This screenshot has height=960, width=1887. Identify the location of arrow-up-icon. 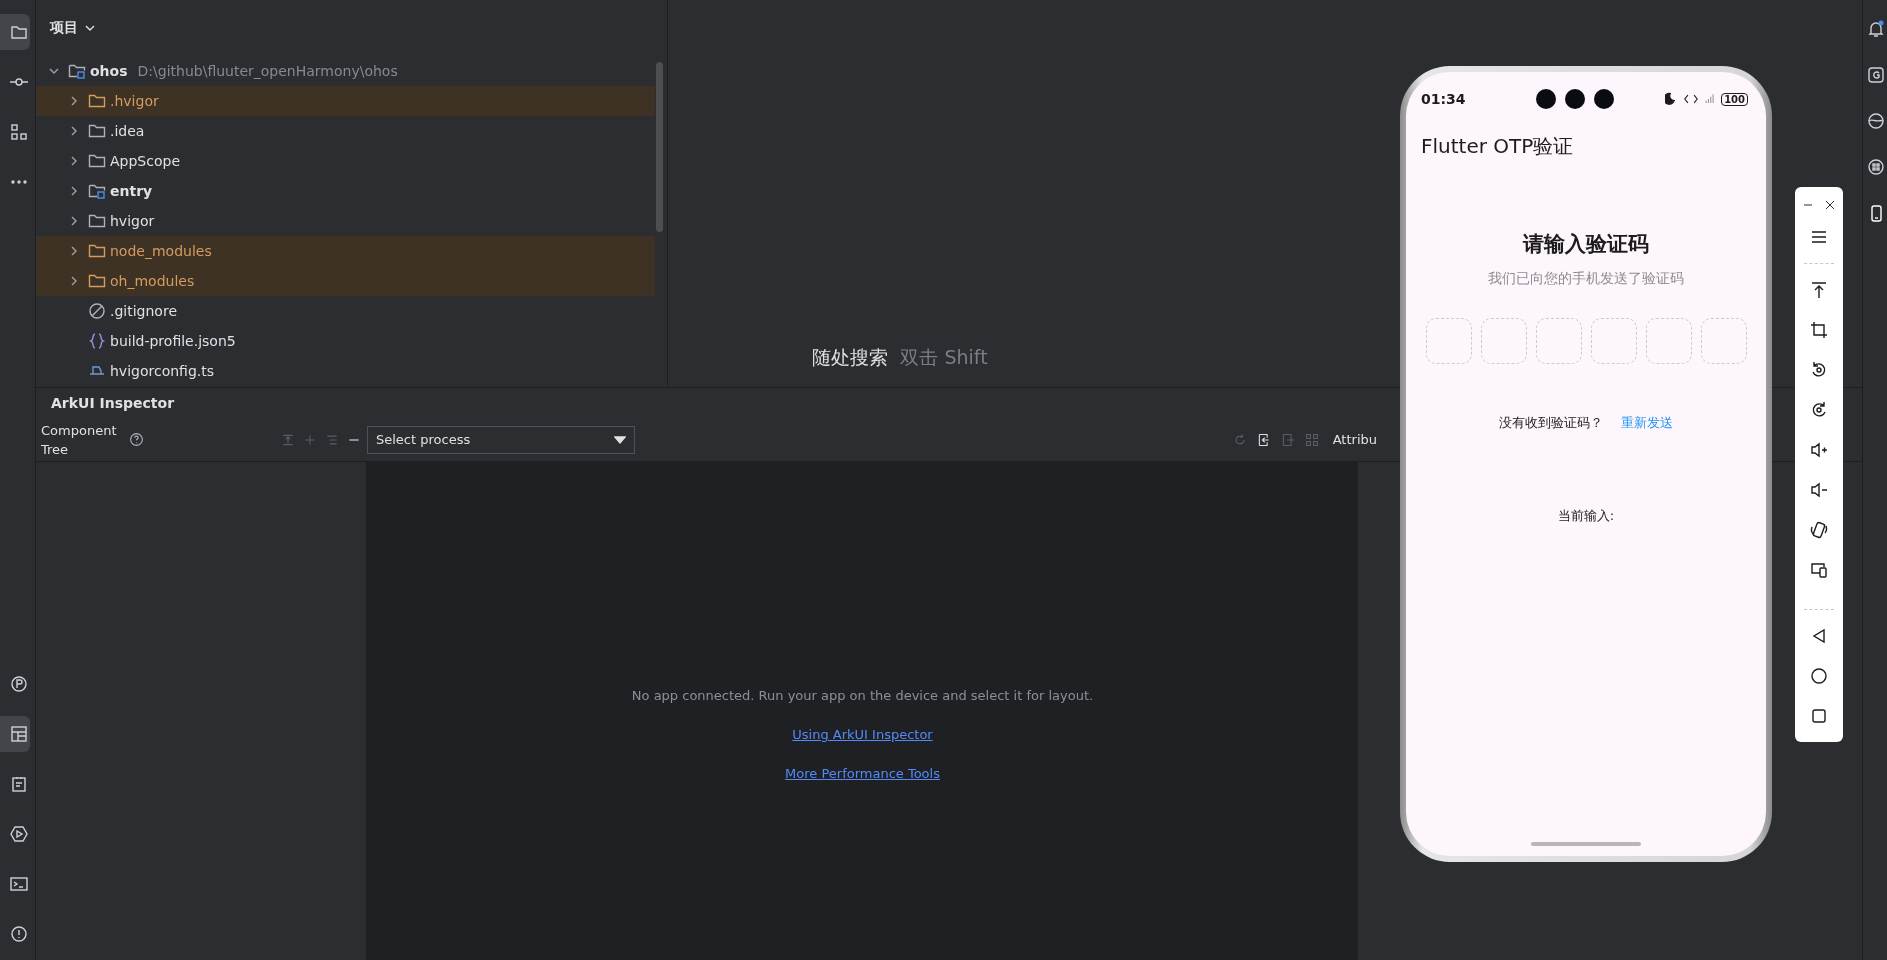
(1819, 290).